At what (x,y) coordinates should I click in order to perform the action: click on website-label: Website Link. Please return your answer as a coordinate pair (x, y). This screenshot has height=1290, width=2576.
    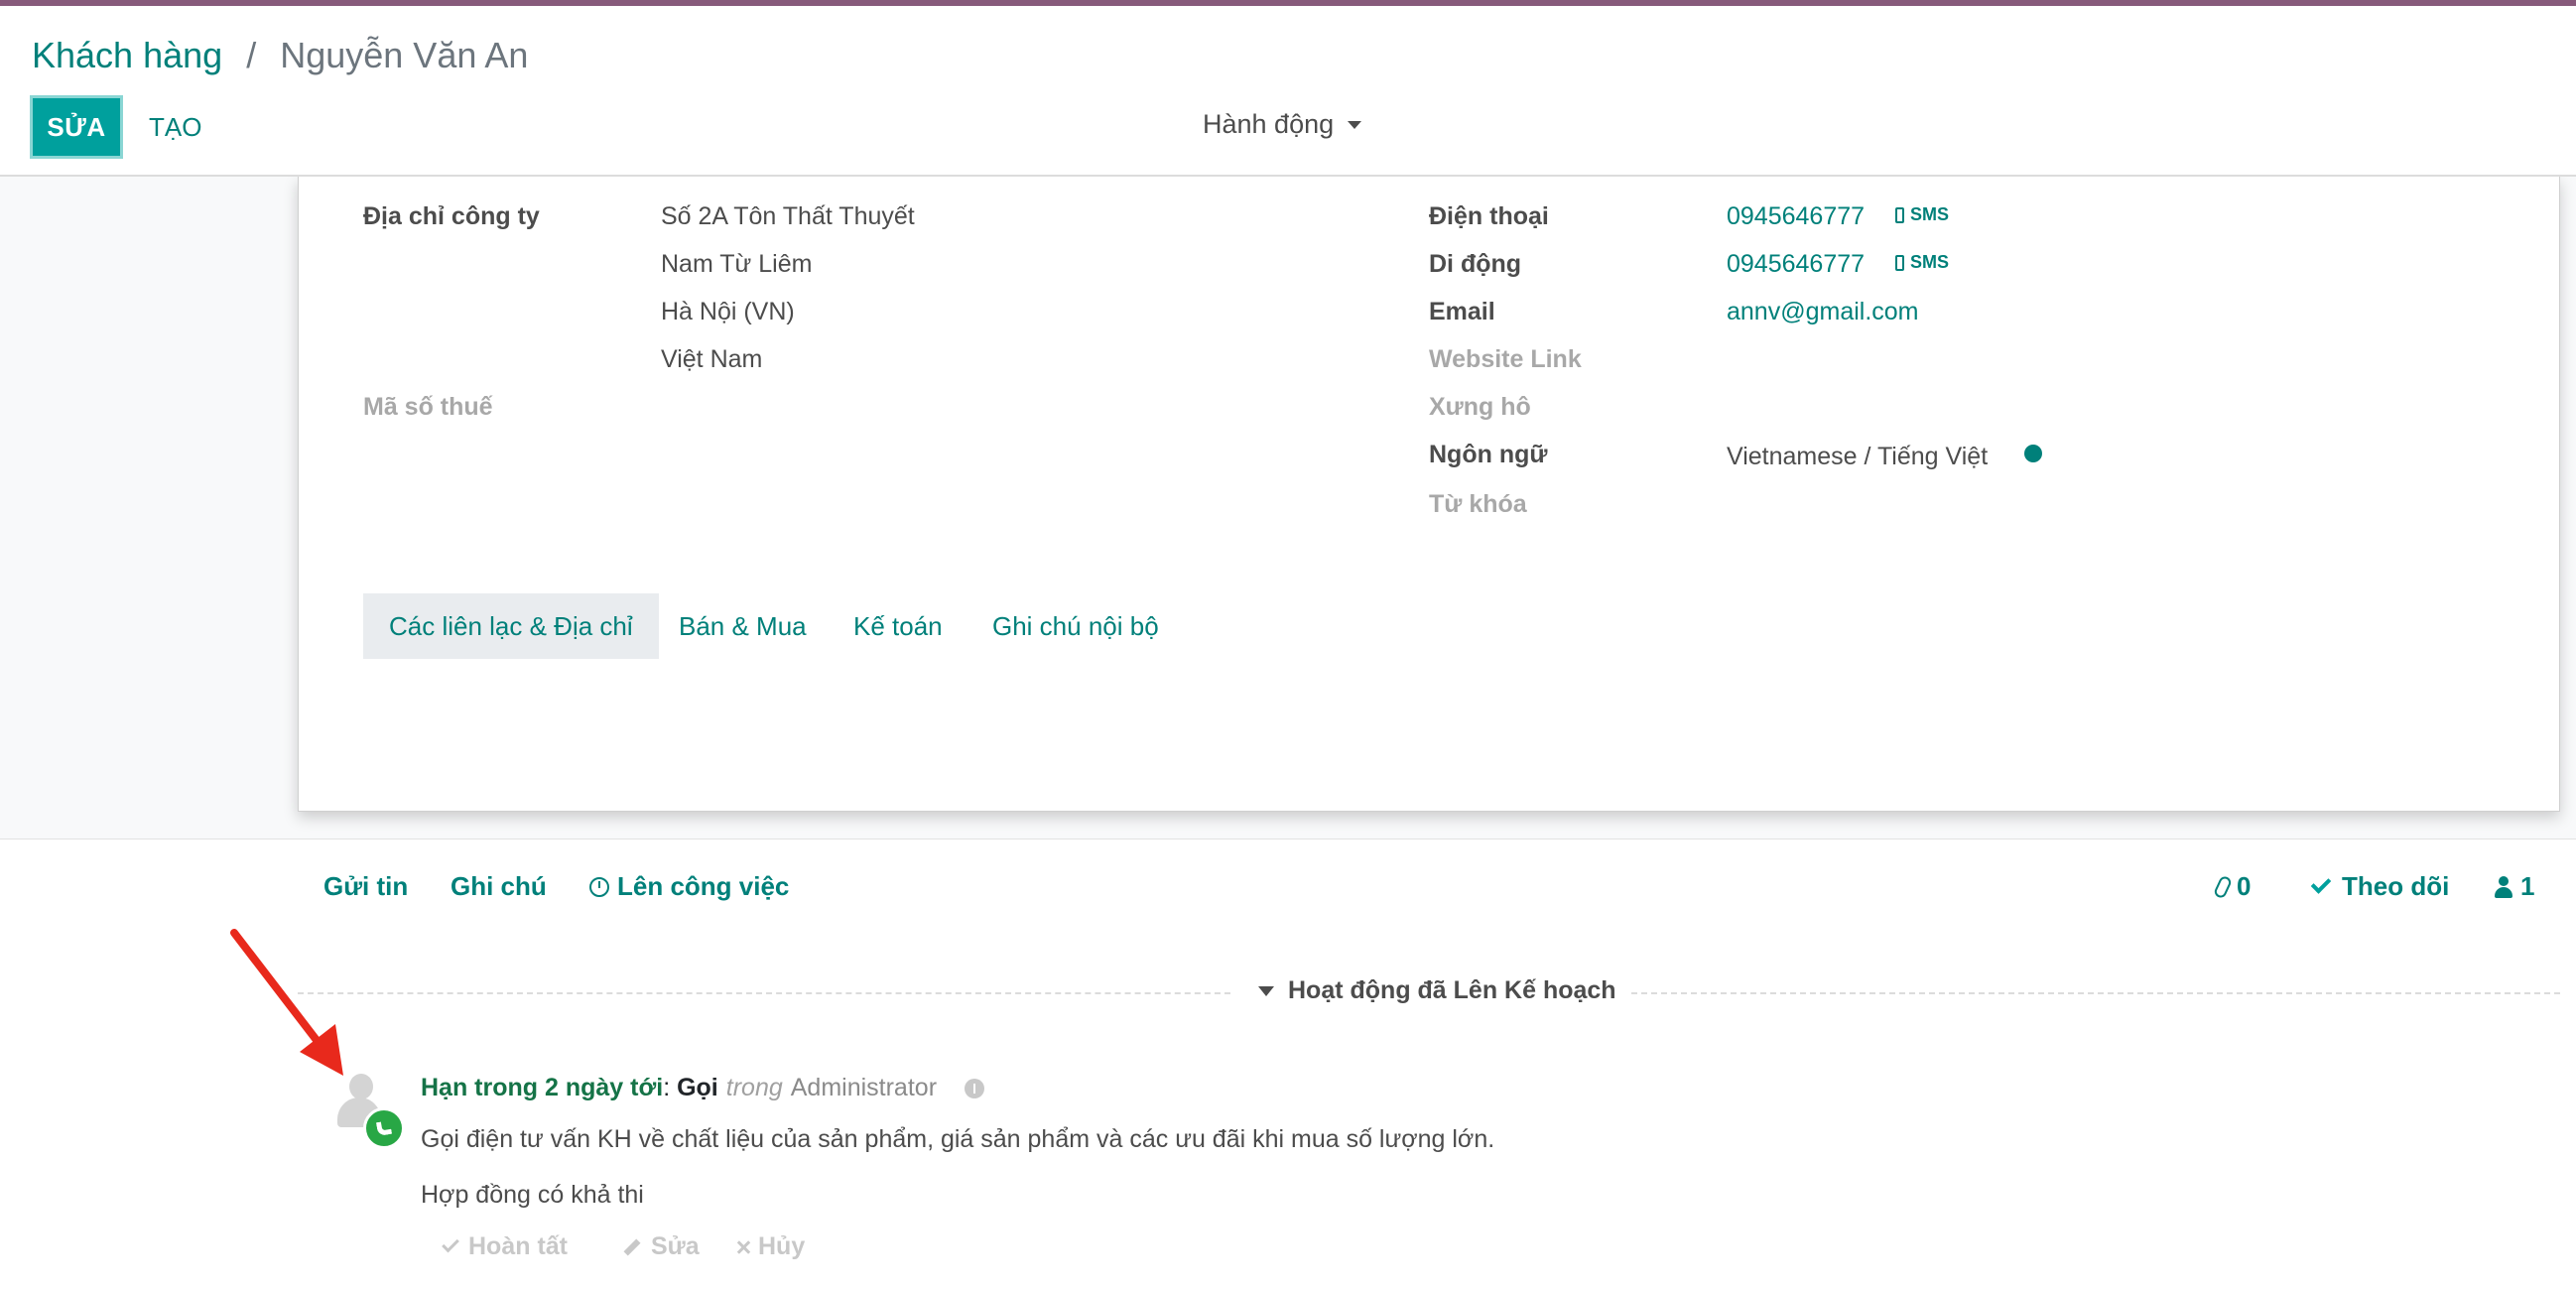
    Looking at the image, I should click on (1506, 359).